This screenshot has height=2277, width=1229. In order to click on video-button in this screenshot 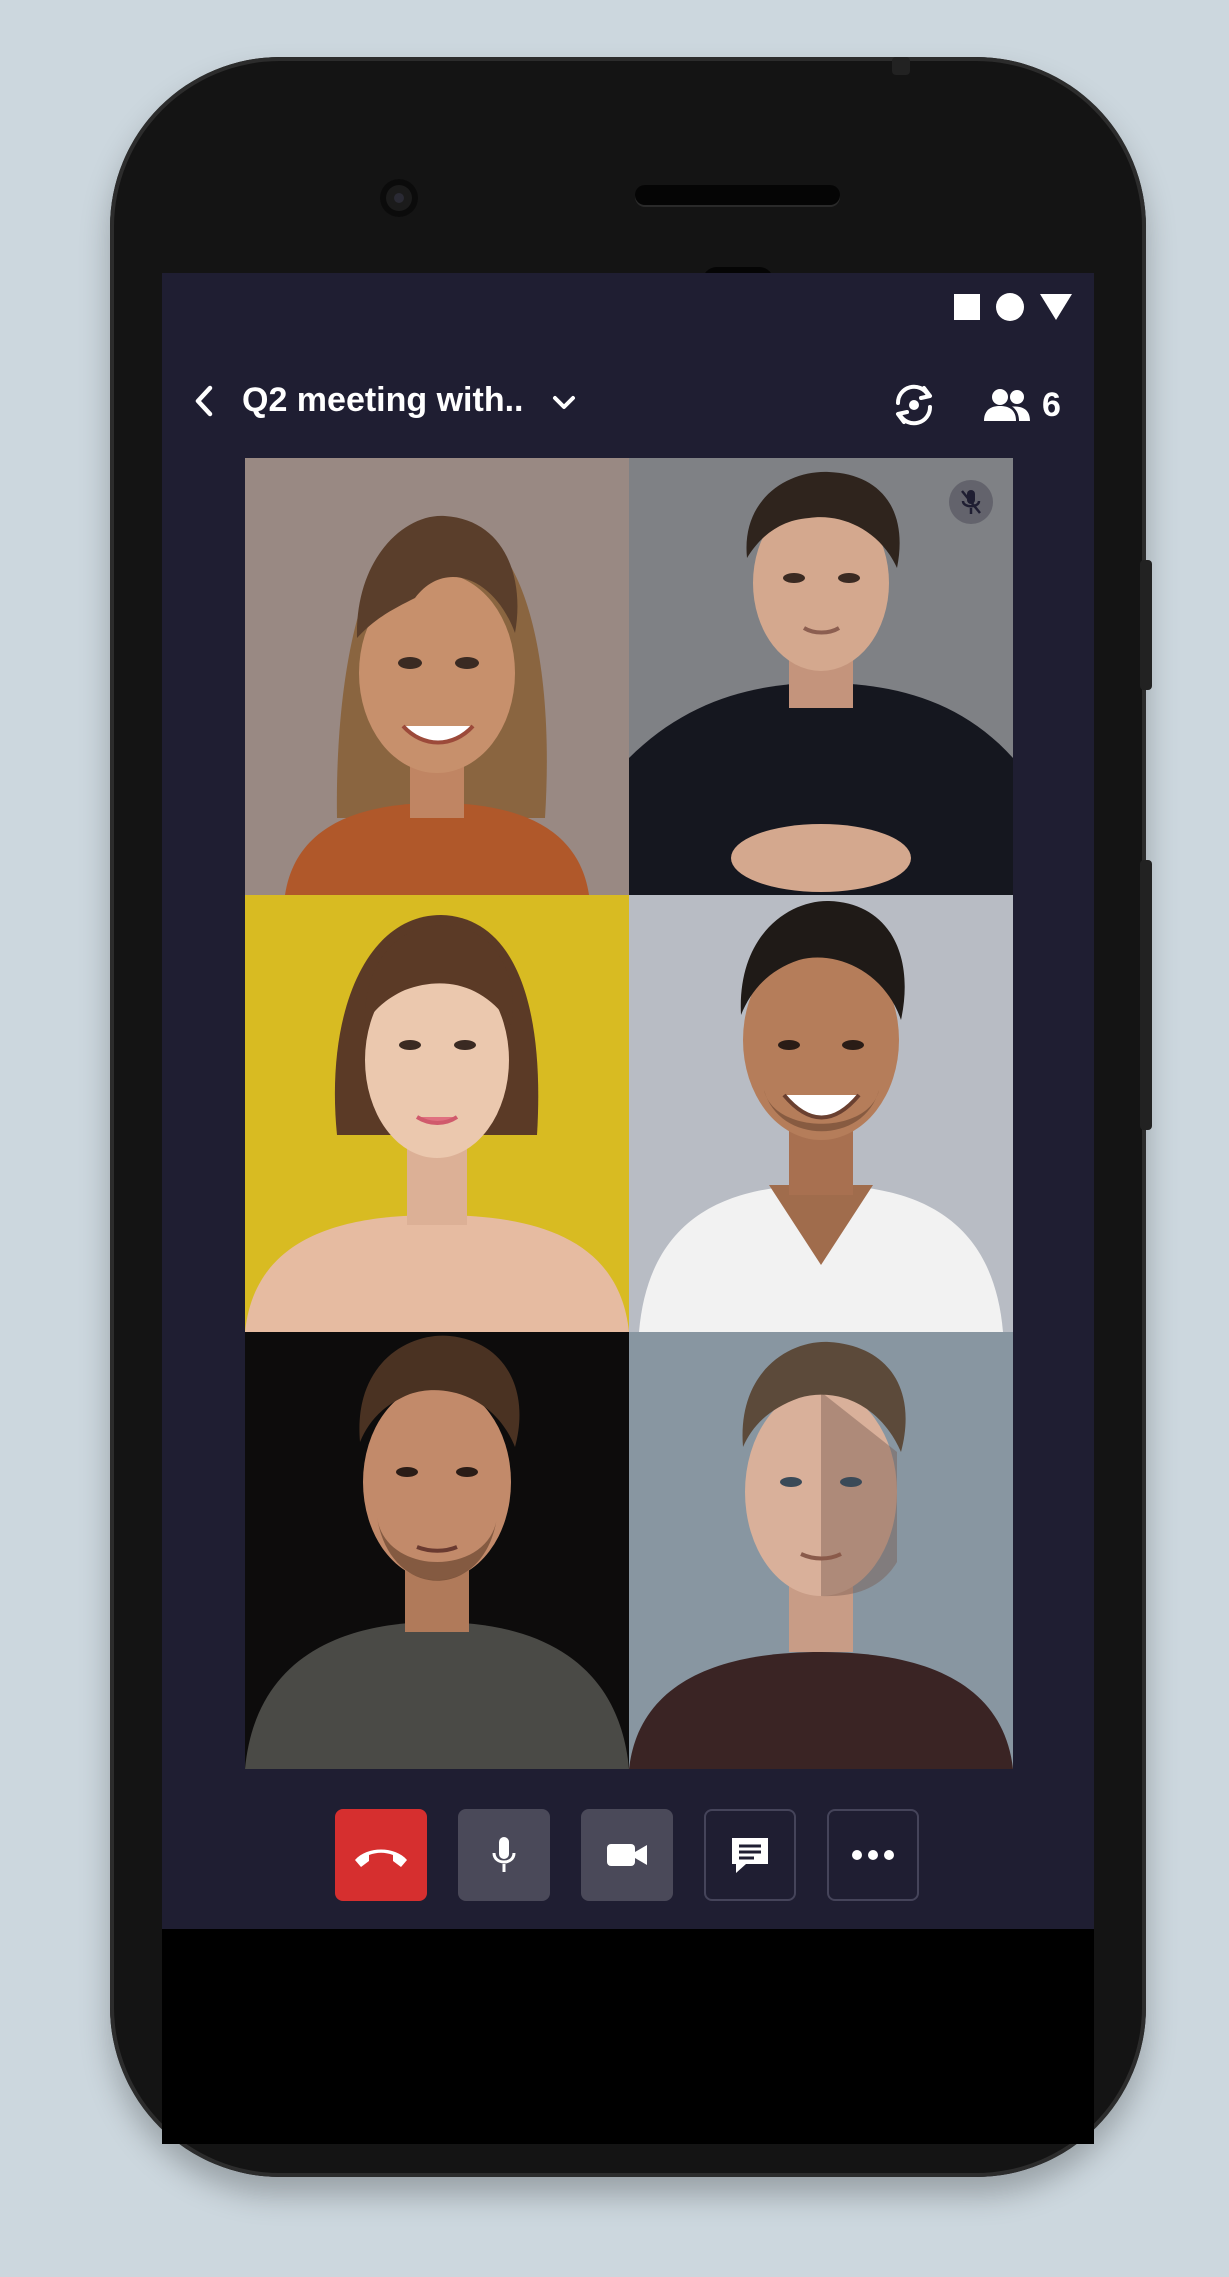, I will do `click(627, 1855)`.